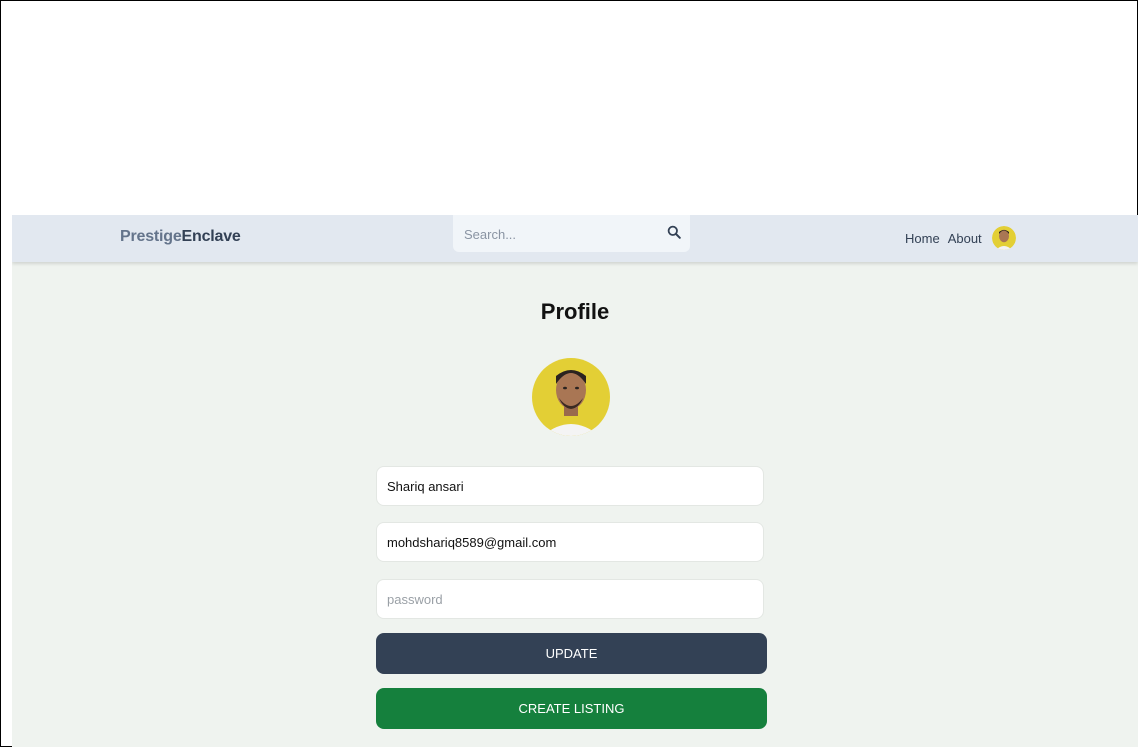 The width and height of the screenshot is (1138, 747). What do you see at coordinates (570, 599) in the screenshot?
I see `password-field` at bounding box center [570, 599].